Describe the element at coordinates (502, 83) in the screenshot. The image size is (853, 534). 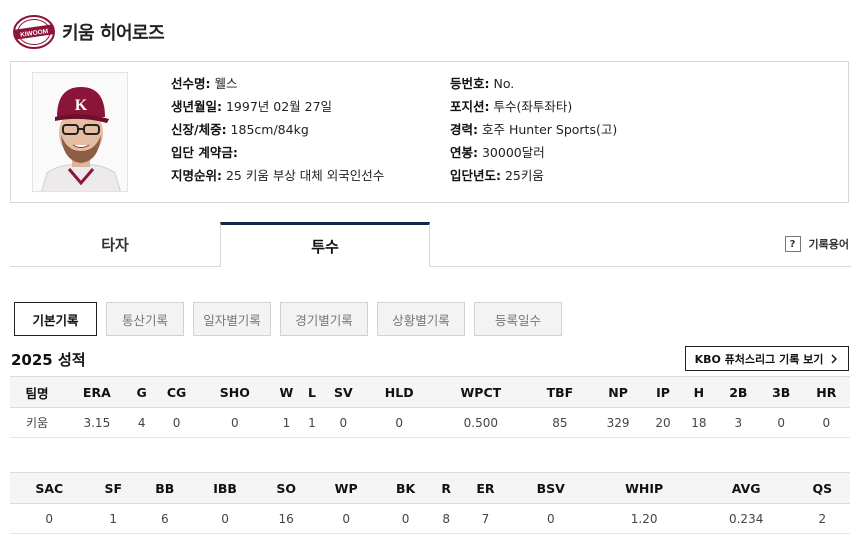
I see `info-value: No.` at that location.